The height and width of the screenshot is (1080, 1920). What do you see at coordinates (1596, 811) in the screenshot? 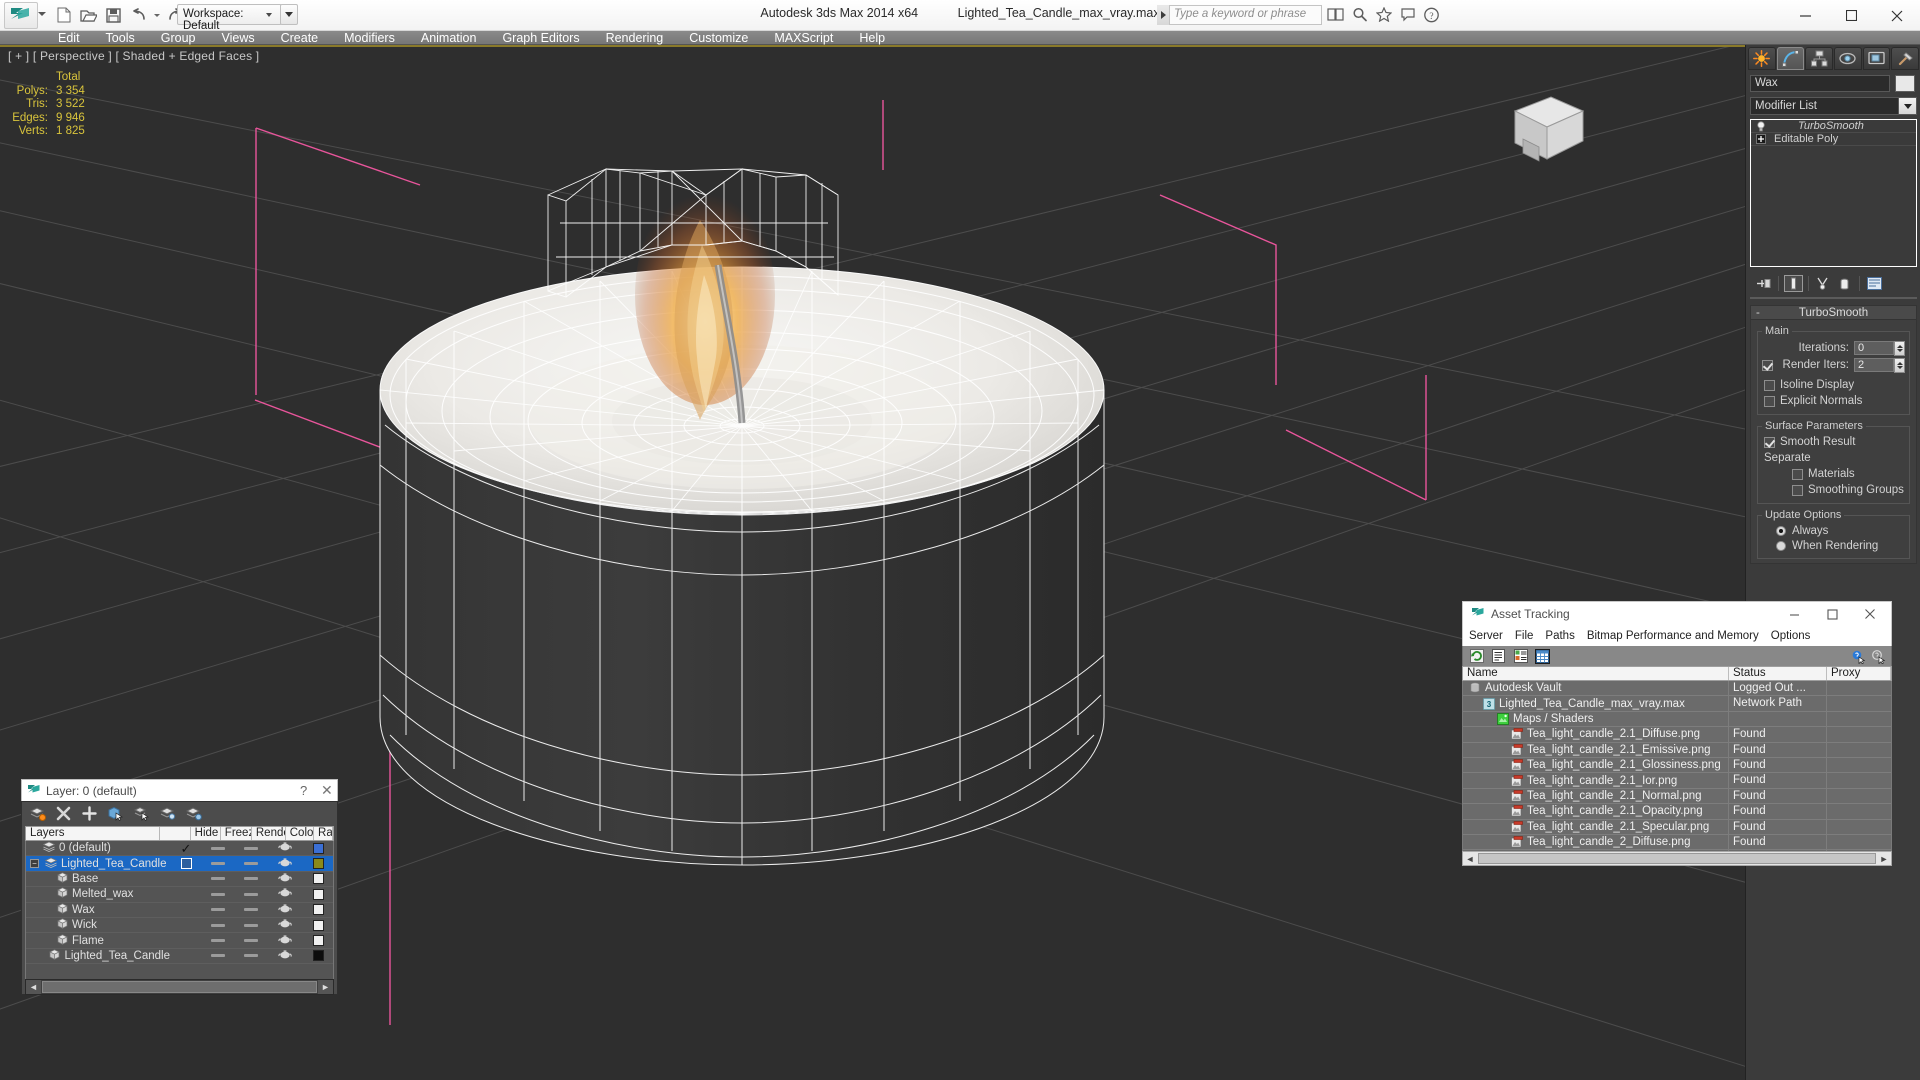
I see `asset-name-cell: Tea_light_candle_2.1_Opacity.png` at bounding box center [1596, 811].